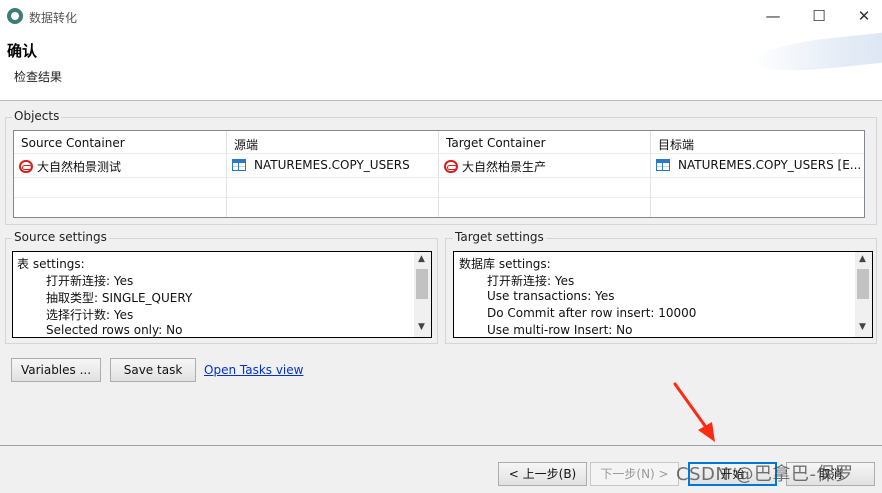  Describe the element at coordinates (114, 330) in the screenshot. I see `settings-line: Selected rows only: No` at that location.